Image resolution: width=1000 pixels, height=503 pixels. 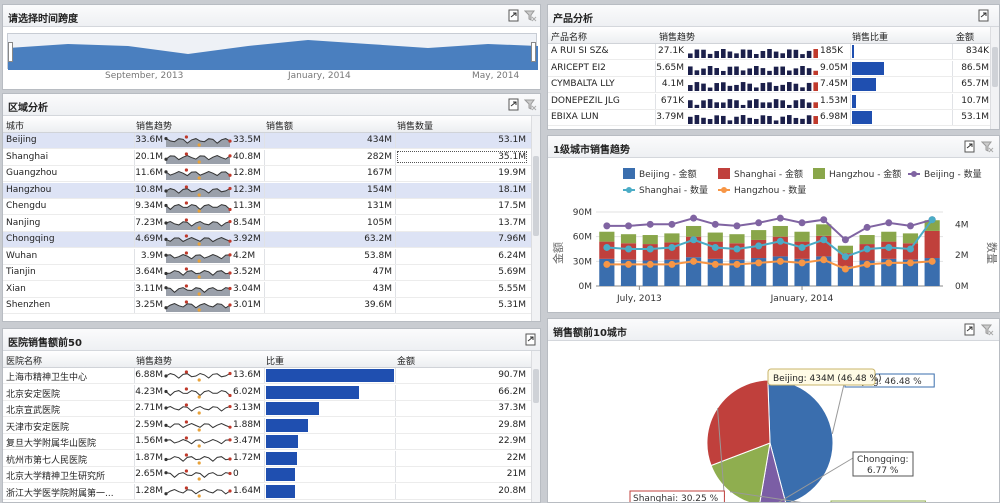 What do you see at coordinates (535, 218) in the screenshot?
I see `region-scrollbar` at bounding box center [535, 218].